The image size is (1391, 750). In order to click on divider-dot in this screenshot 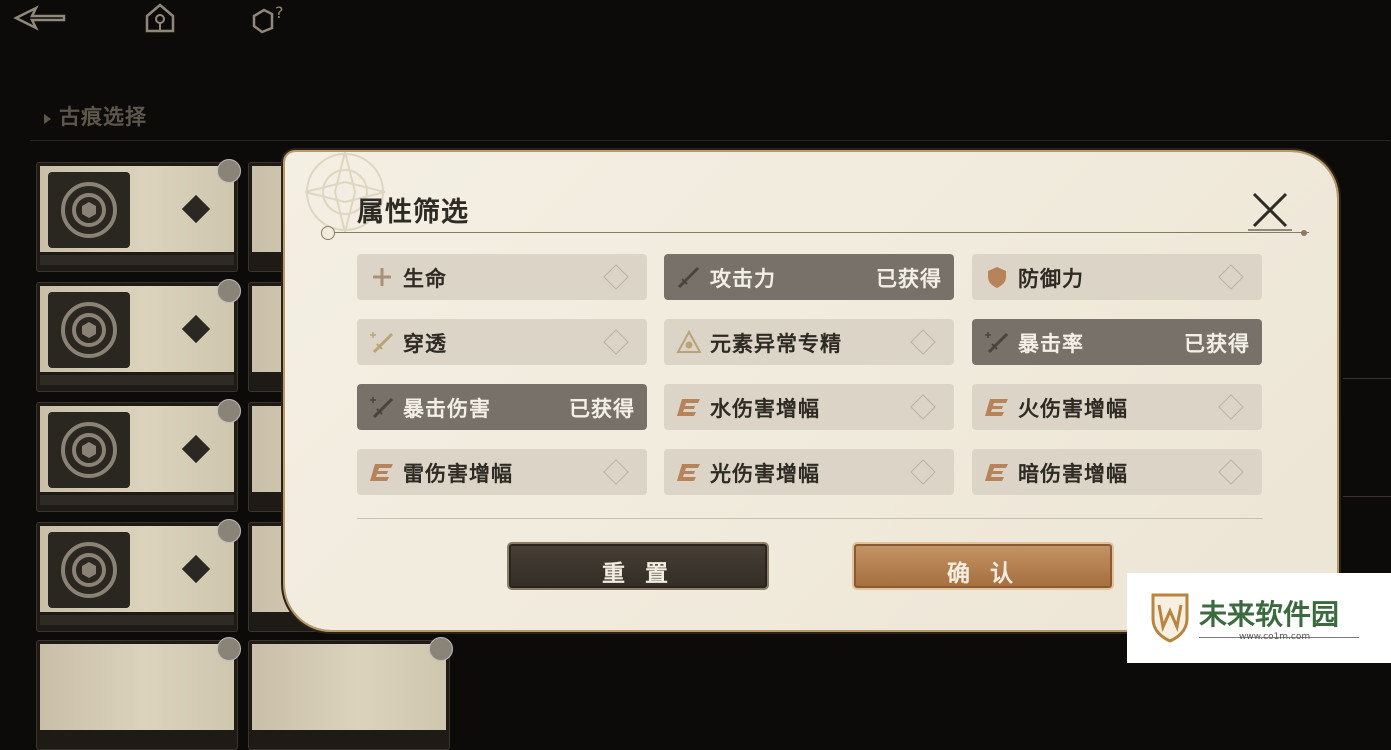, I will do `click(328, 233)`.